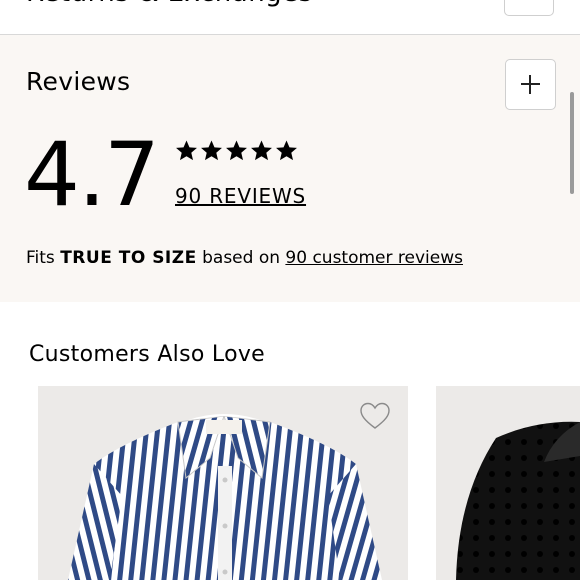 The image size is (580, 580). I want to click on returns-expand-button, so click(529, 8).